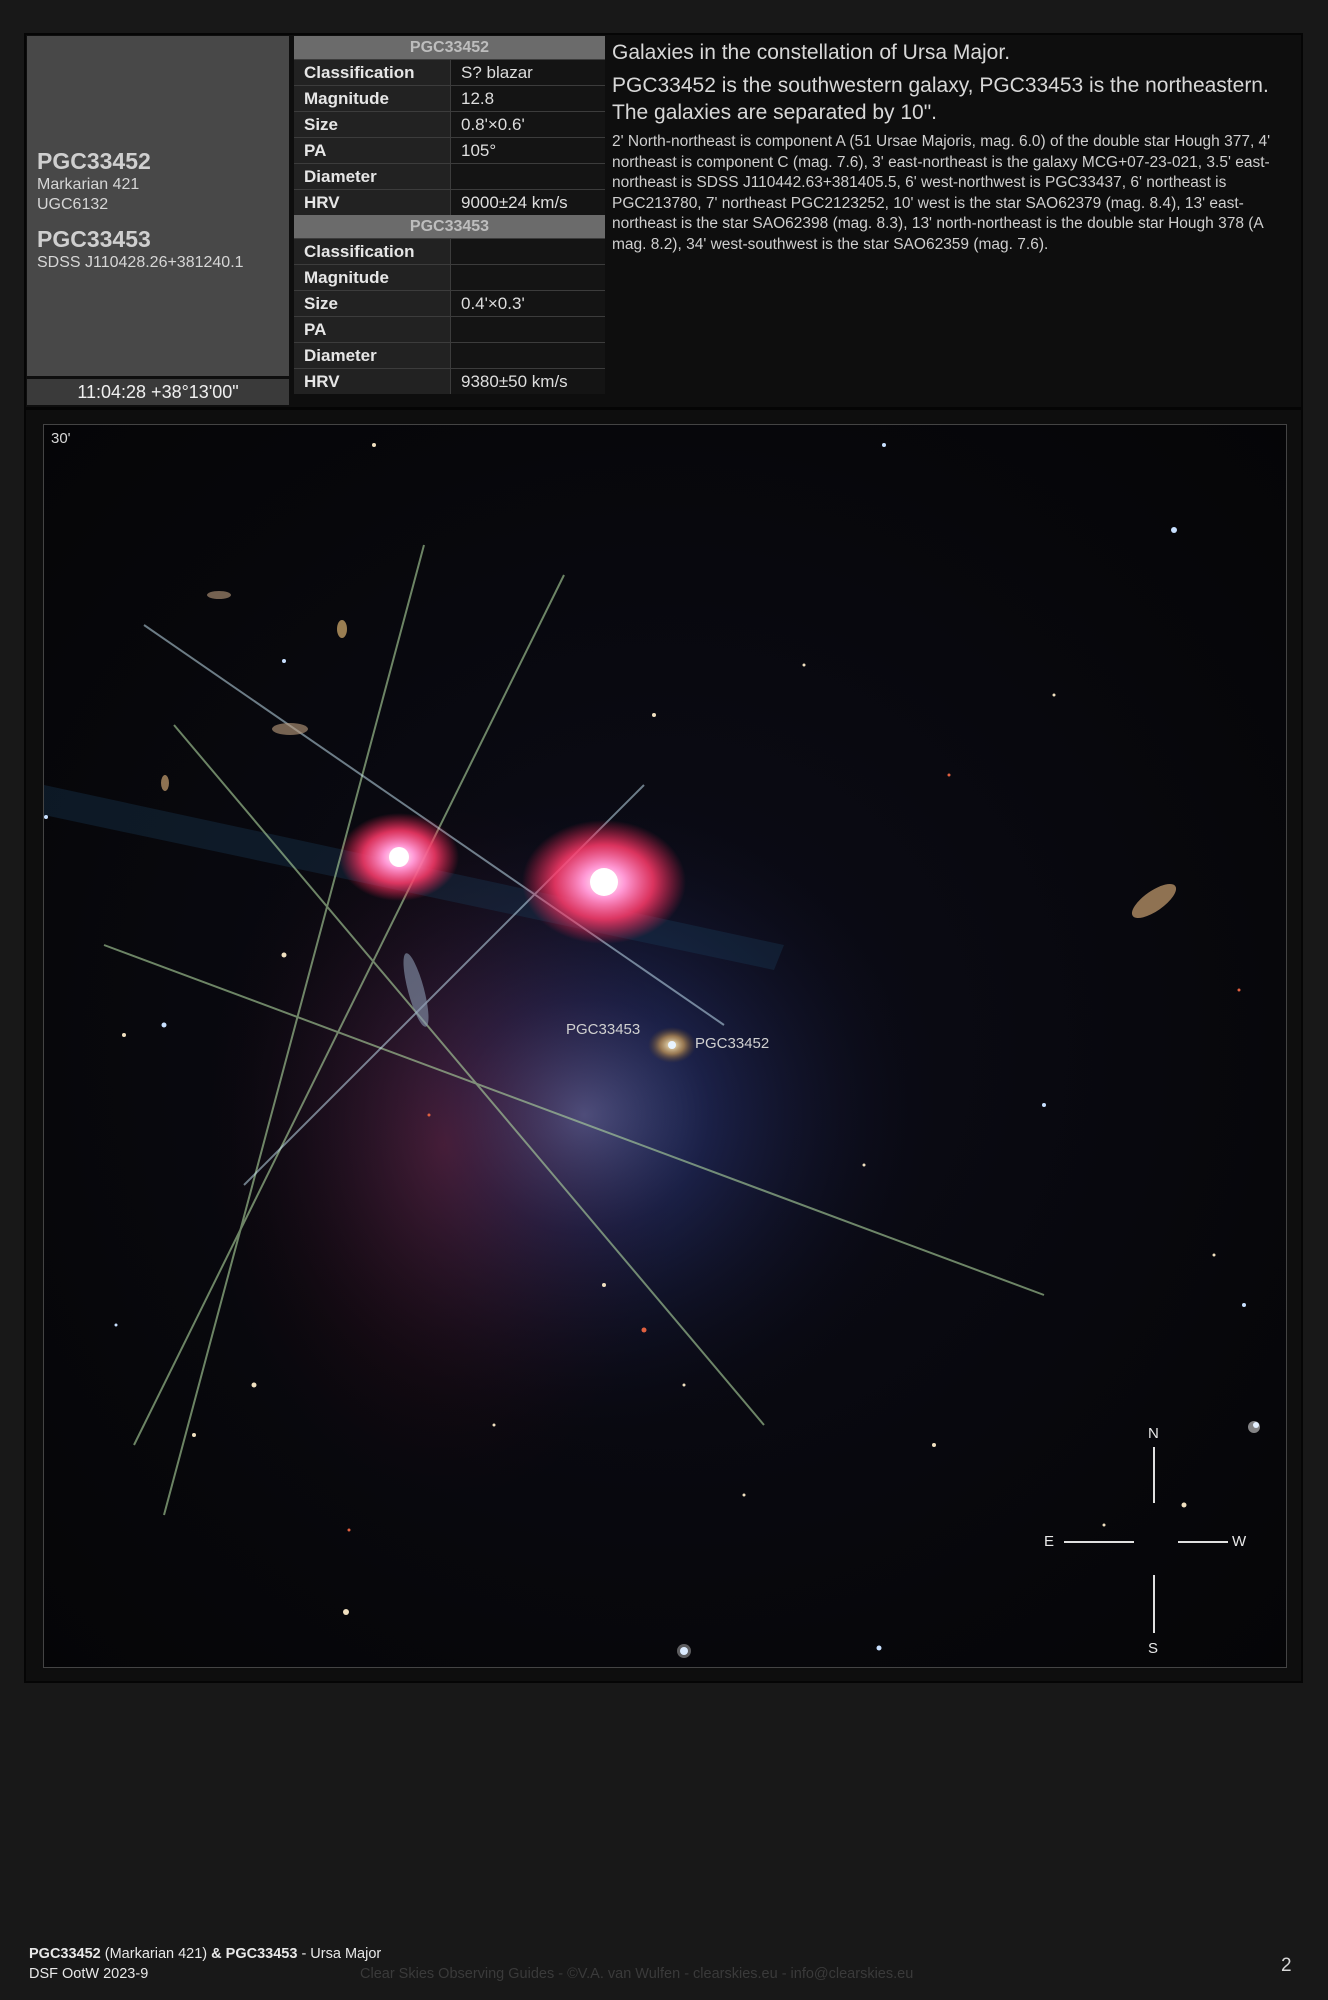 The height and width of the screenshot is (2000, 1328). Describe the element at coordinates (449, 47) in the screenshot. I see `table1-header: PGC33452` at that location.